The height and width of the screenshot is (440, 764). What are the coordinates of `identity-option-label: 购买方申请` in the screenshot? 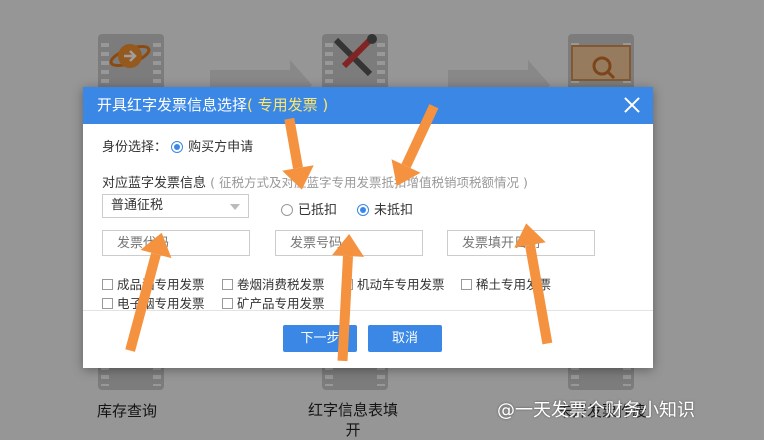 It's located at (221, 147).